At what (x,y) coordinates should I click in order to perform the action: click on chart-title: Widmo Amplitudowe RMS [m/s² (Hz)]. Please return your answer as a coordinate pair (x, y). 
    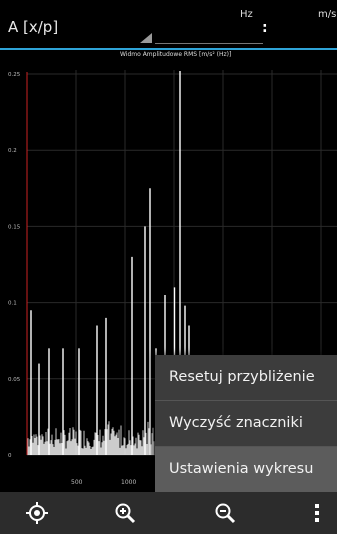
    Looking at the image, I should click on (176, 54).